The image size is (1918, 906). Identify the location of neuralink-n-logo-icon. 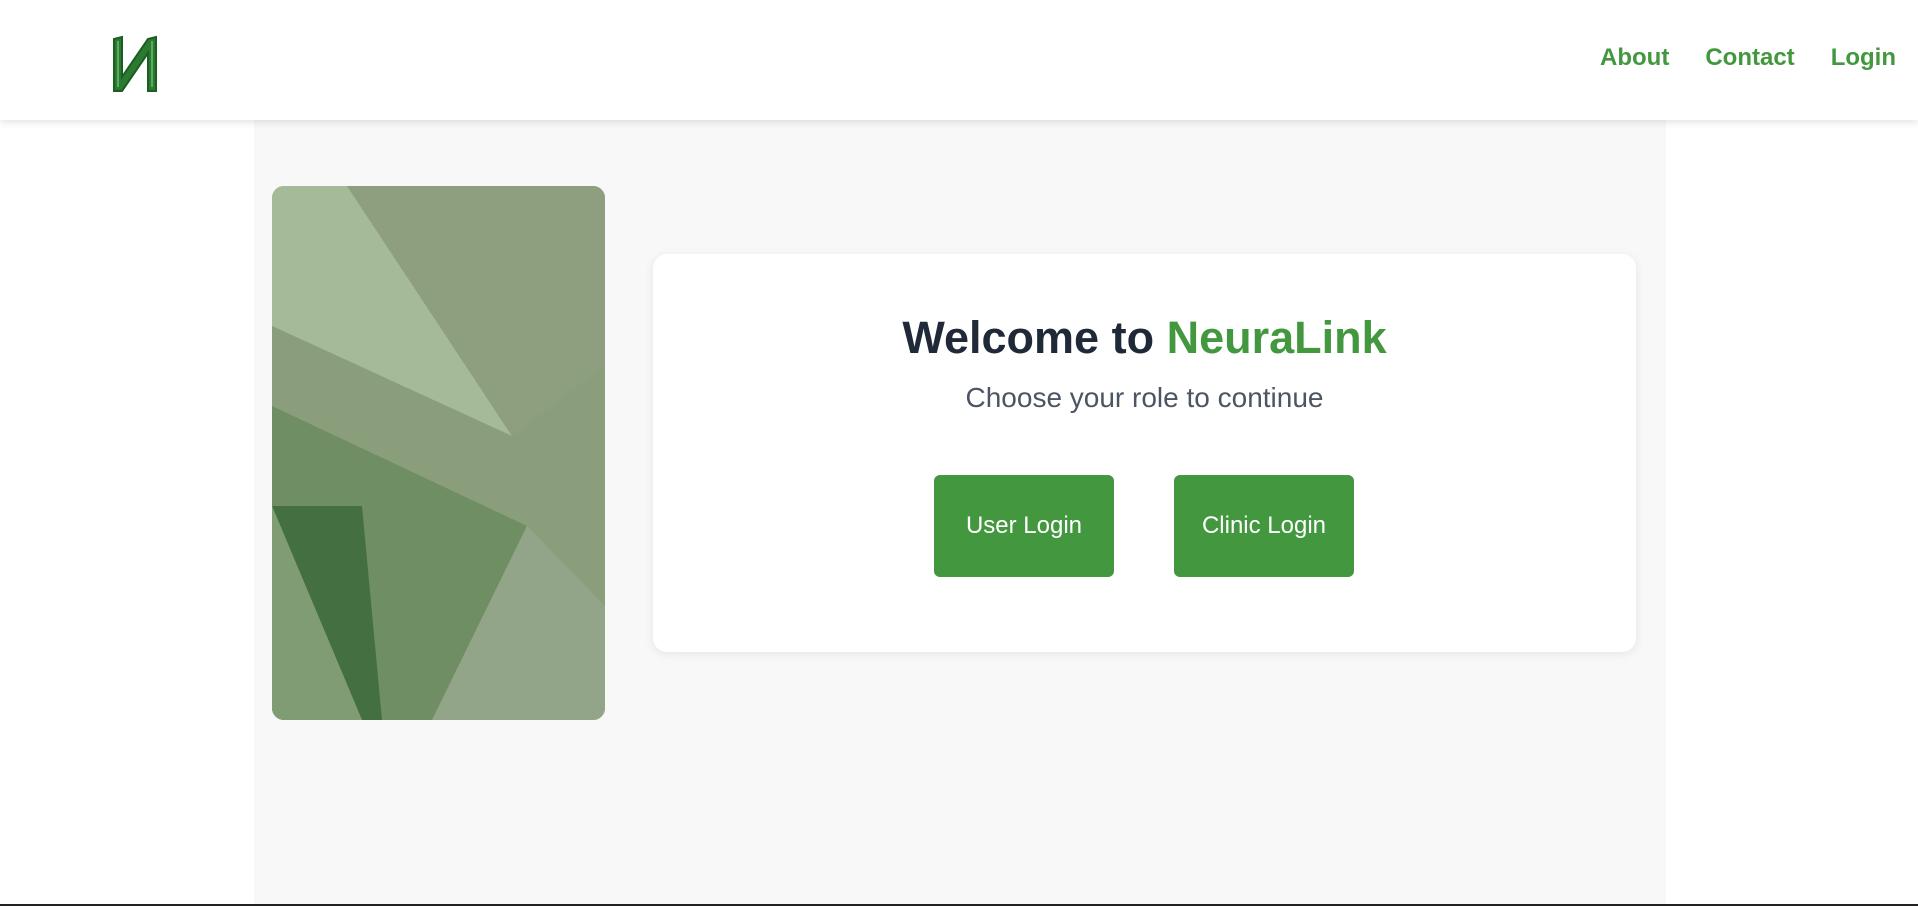
(136, 64).